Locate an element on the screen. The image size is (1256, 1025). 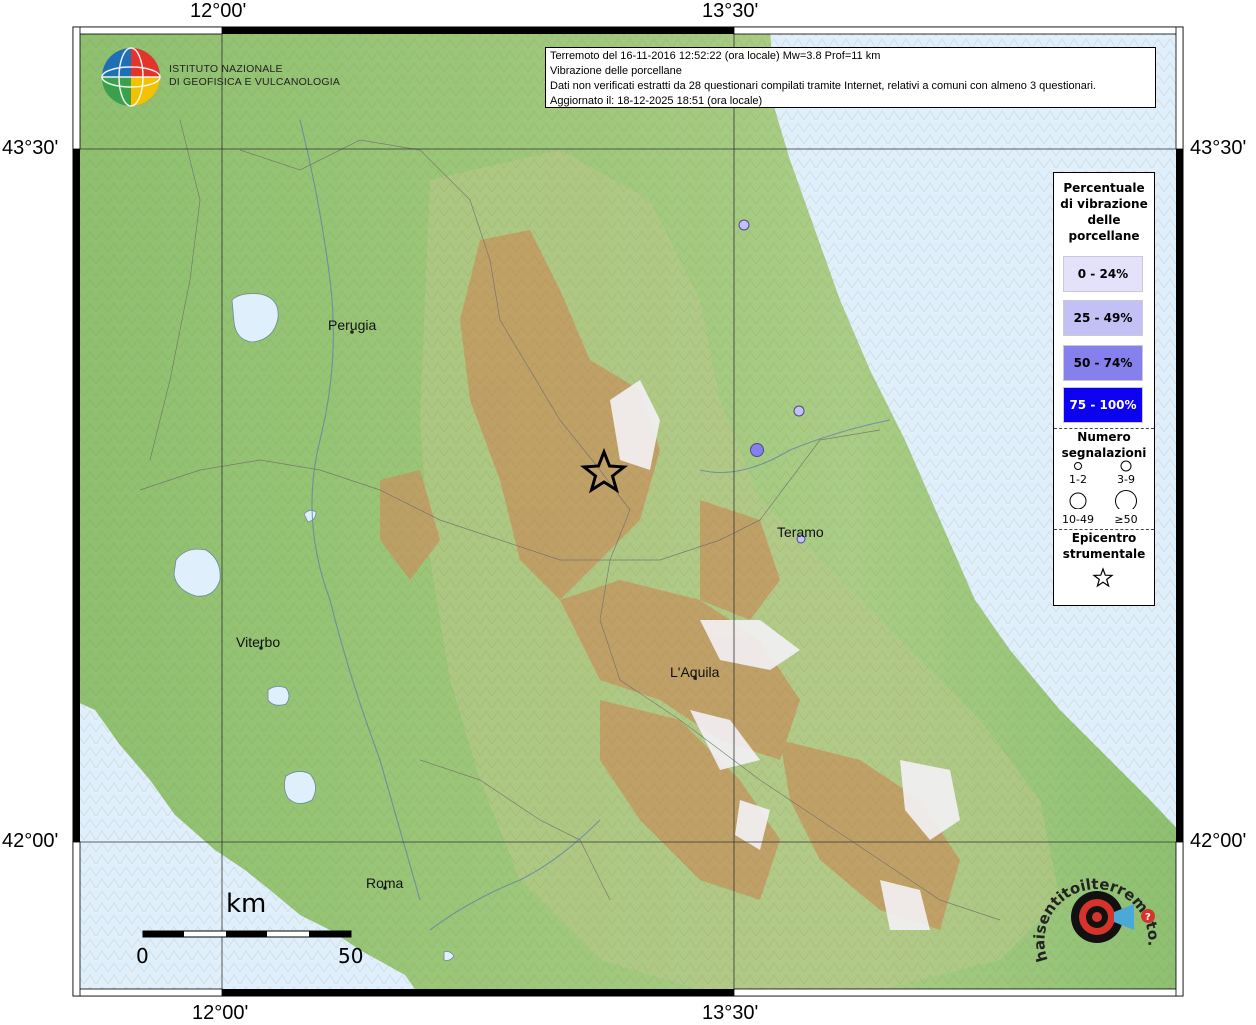
scale-bar is located at coordinates (247, 934).